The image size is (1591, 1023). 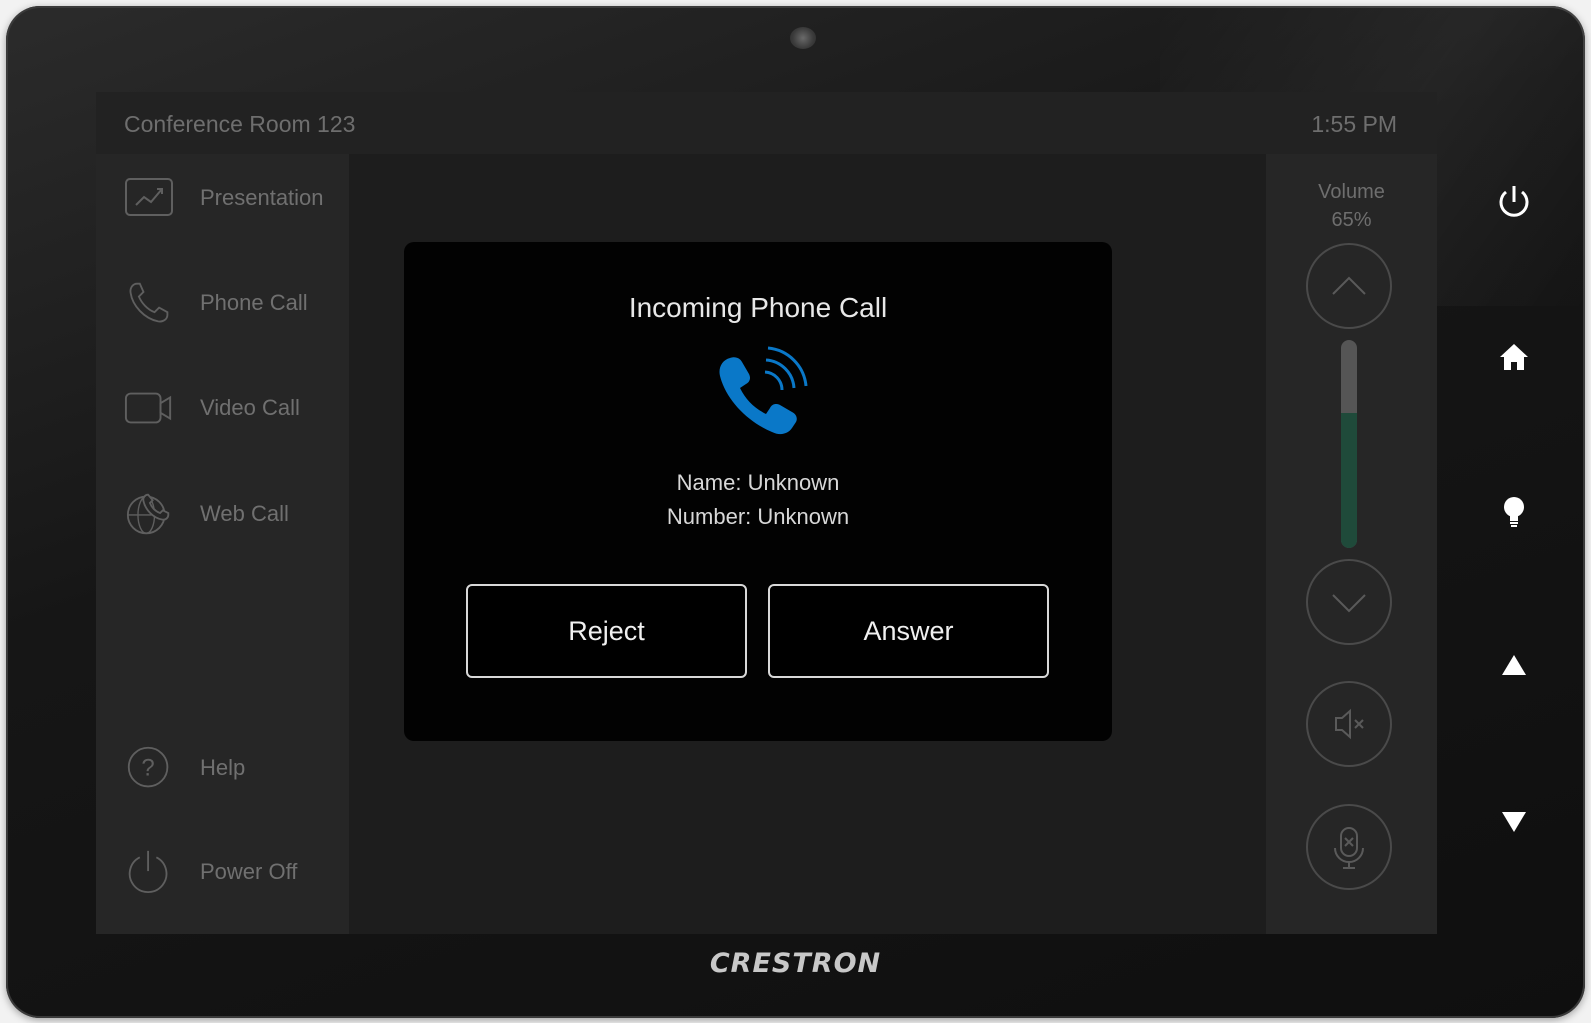 What do you see at coordinates (766, 123) in the screenshot?
I see `top-bar: Conference Room 123 1:55 PM` at bounding box center [766, 123].